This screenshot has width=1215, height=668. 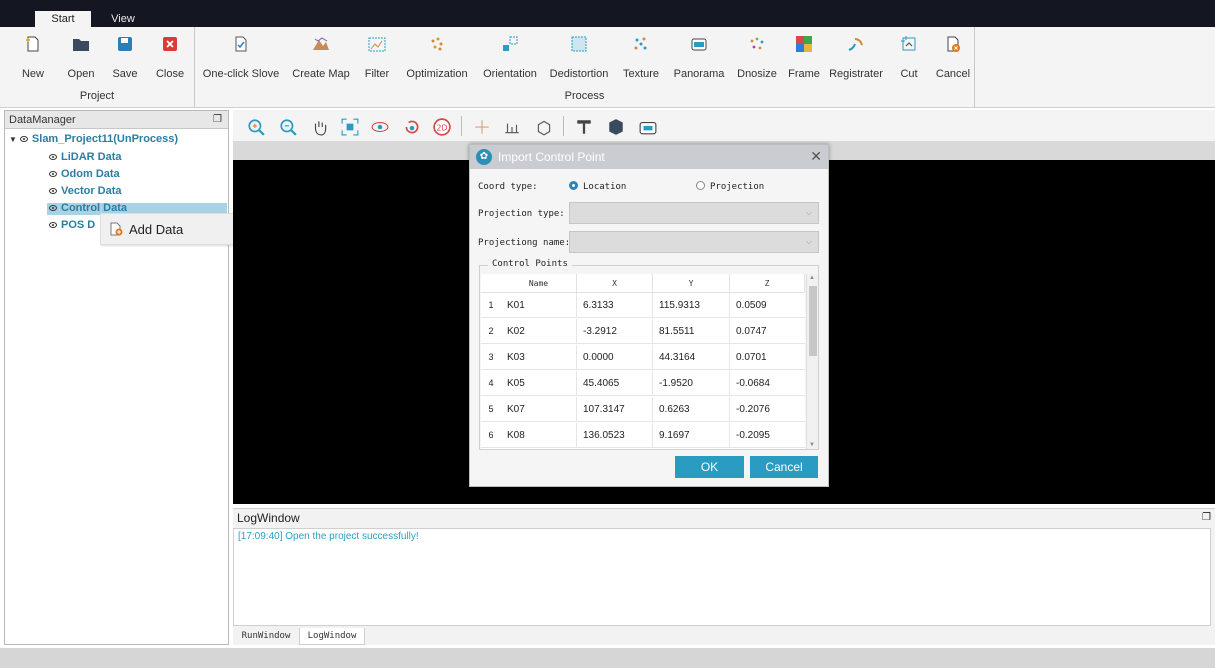 I want to click on context-menu-add-data: Add Data, so click(x=146, y=229).